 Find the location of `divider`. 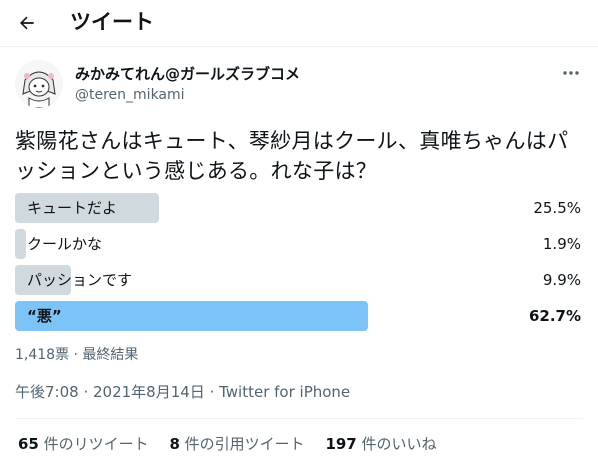

divider is located at coordinates (299, 418).